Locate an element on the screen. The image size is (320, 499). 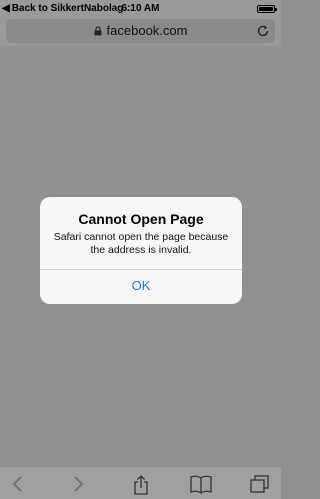
tabs-icon is located at coordinates (259, 484).